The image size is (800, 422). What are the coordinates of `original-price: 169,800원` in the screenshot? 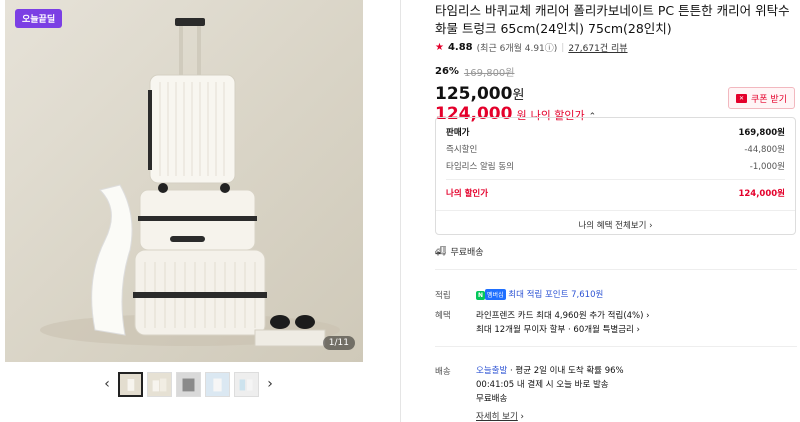 It's located at (489, 73).